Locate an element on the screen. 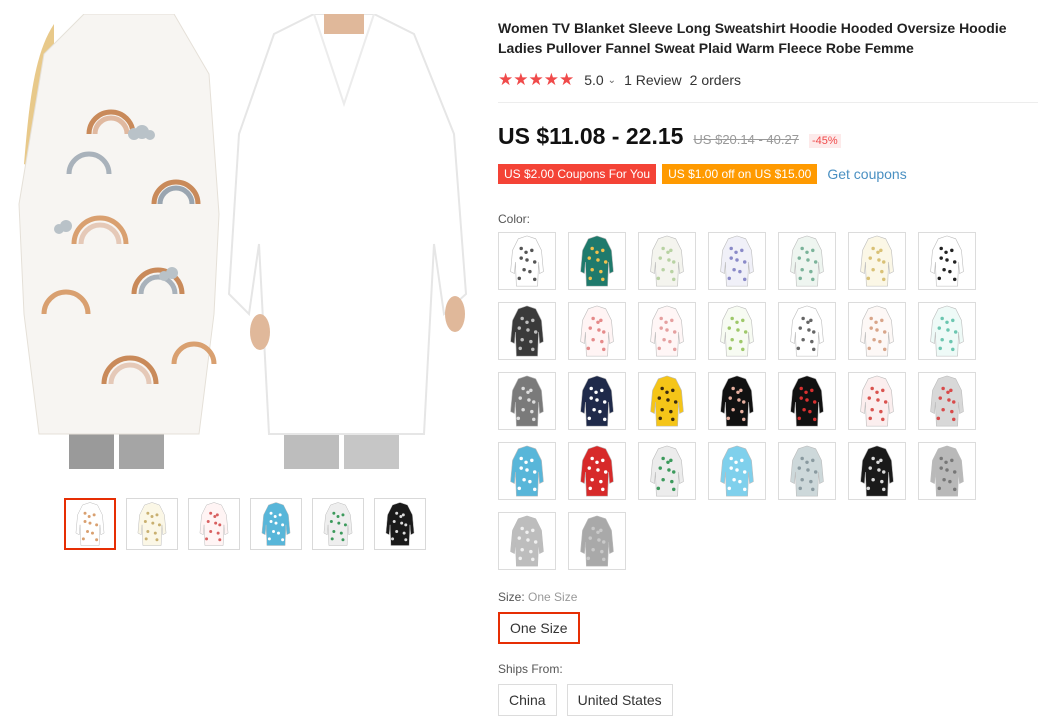 This screenshot has height=728, width=1044. color-label-text: Color: is located at coordinates (514, 219).